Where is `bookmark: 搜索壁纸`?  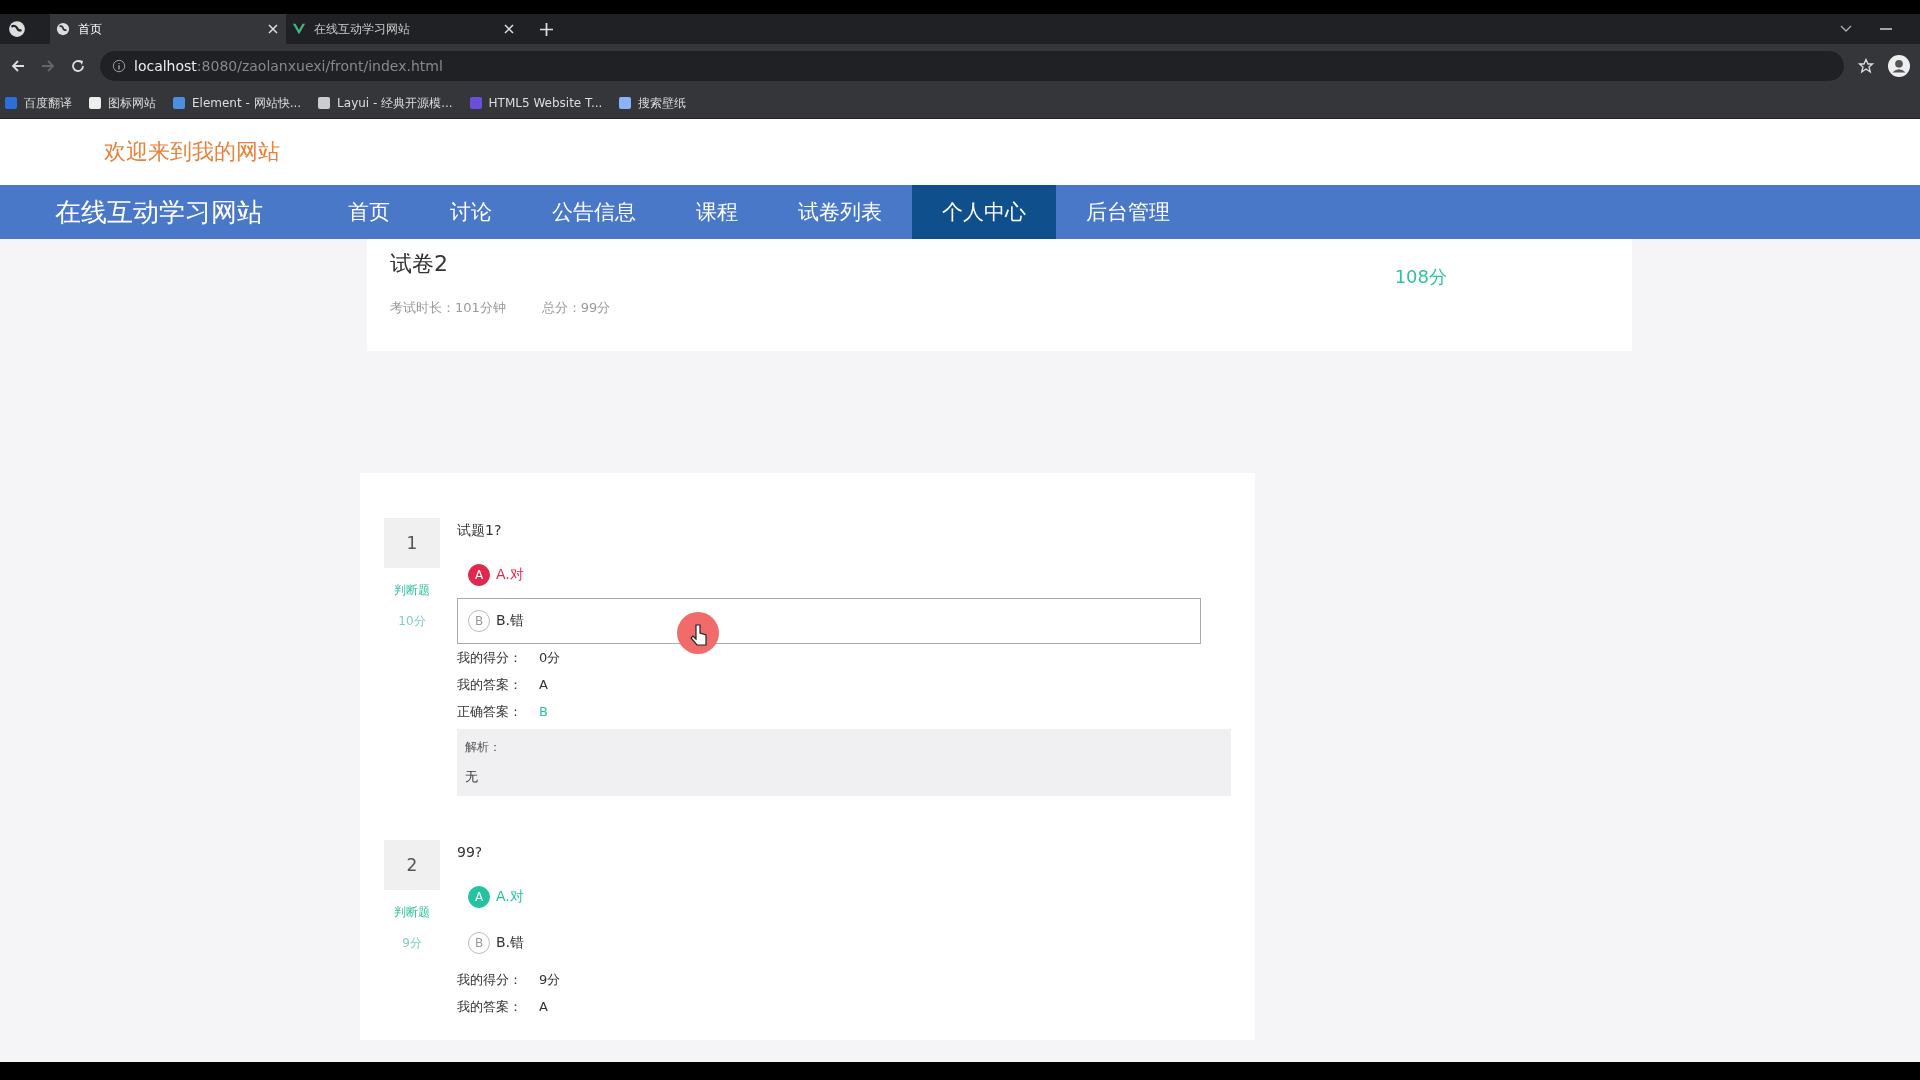 bookmark: 搜索壁纸 is located at coordinates (652, 103).